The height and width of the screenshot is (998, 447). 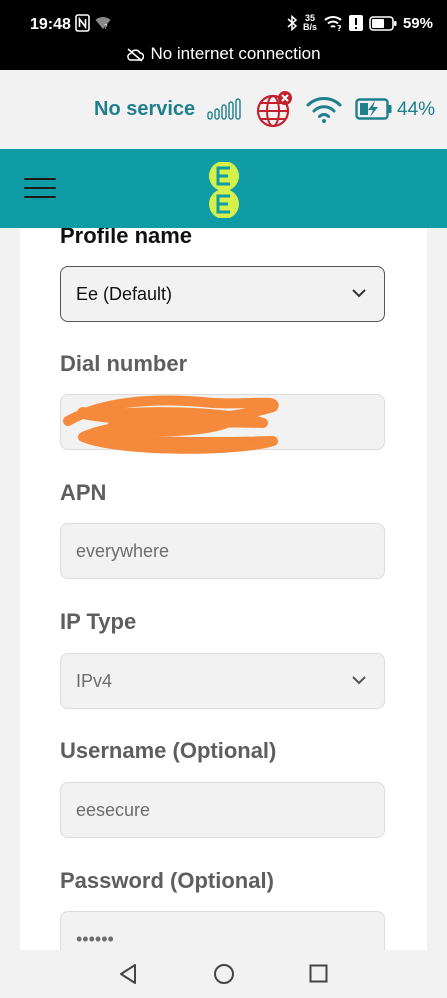 What do you see at coordinates (383, 23) in the screenshot?
I see `battery-icon` at bounding box center [383, 23].